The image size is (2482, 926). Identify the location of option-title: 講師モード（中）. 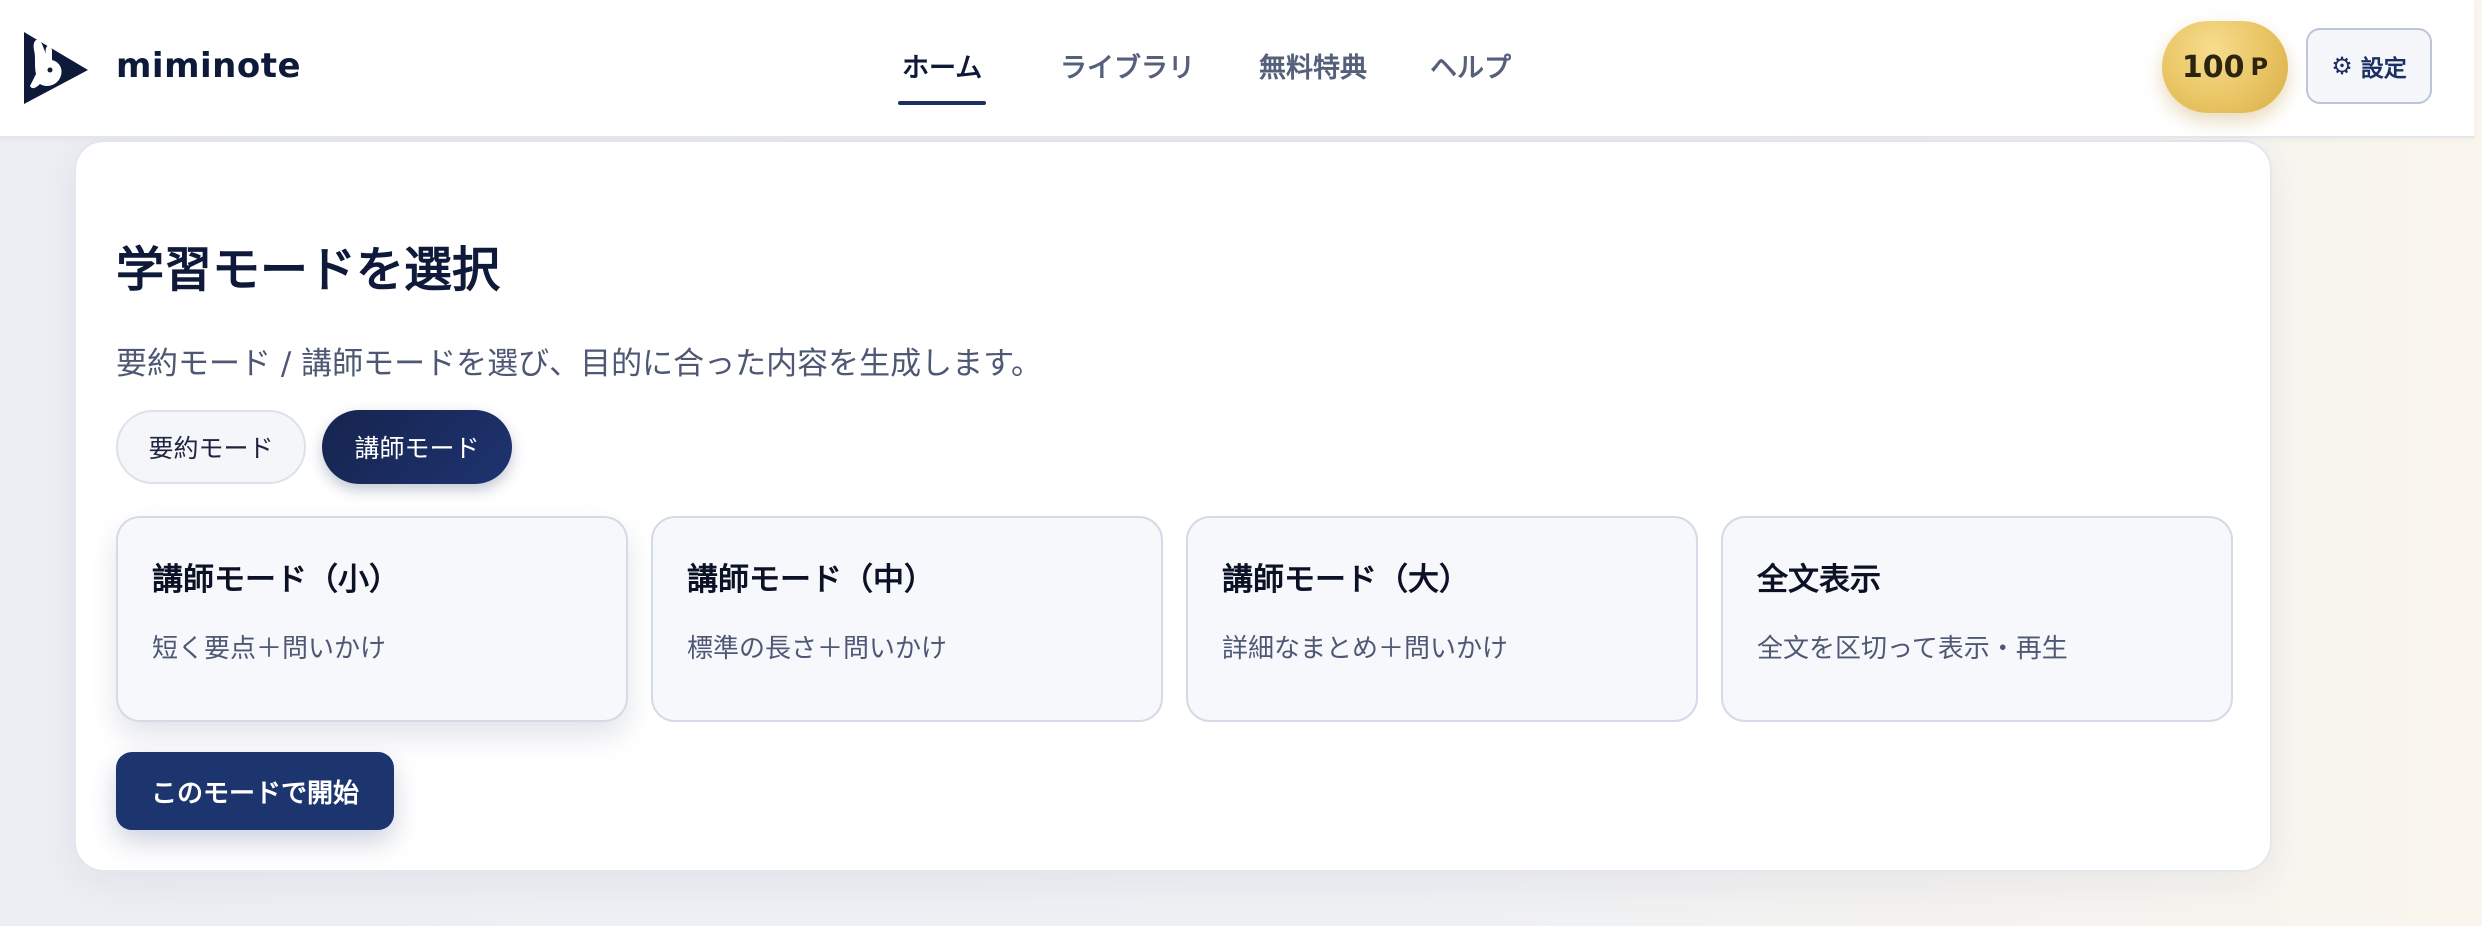
(811, 580).